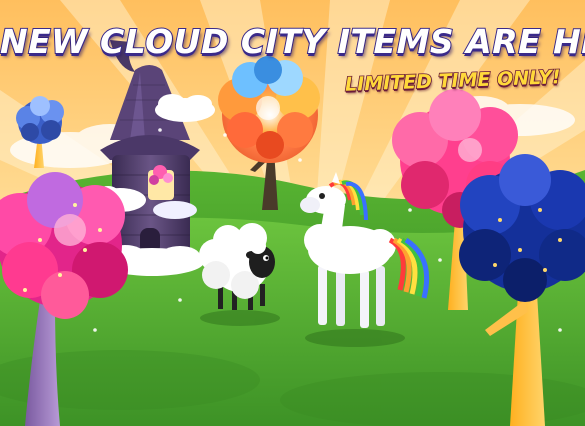  What do you see at coordinates (292, 41) in the screenshot?
I see `headline-text: NEW CLOUD CITY ITEMS ARE HERE!` at bounding box center [292, 41].